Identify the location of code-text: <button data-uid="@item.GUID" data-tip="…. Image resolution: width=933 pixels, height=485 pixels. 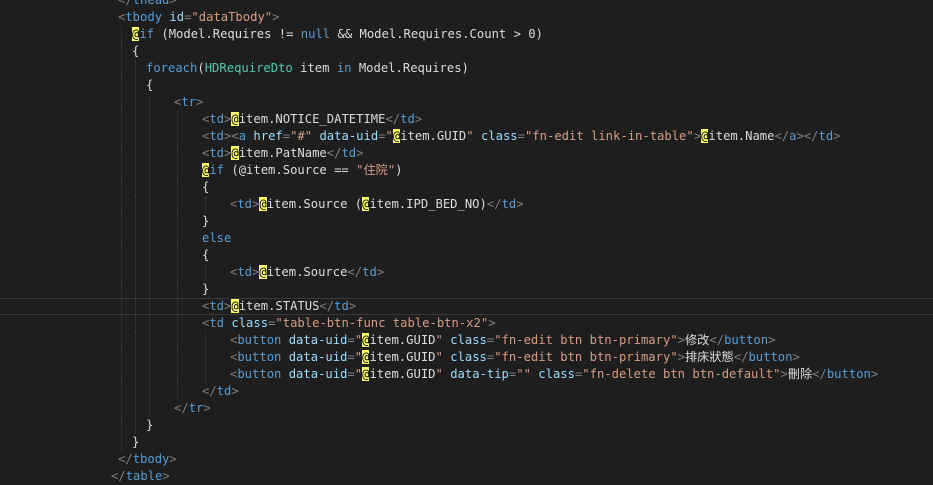
(554, 374).